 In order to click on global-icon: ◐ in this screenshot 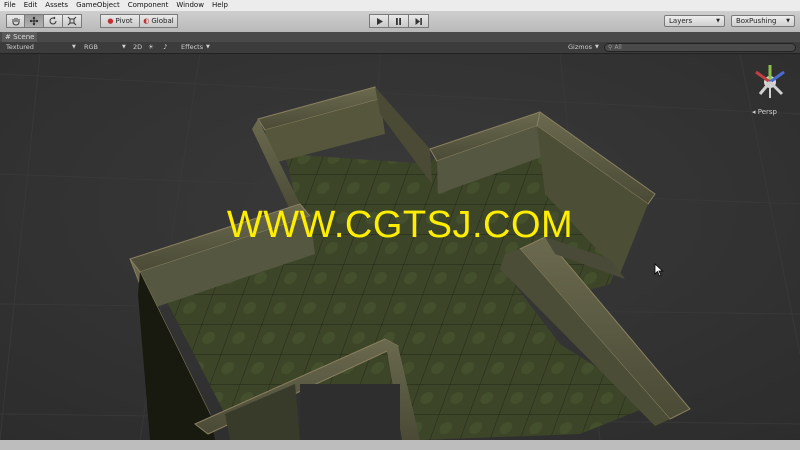, I will do `click(146, 21)`.